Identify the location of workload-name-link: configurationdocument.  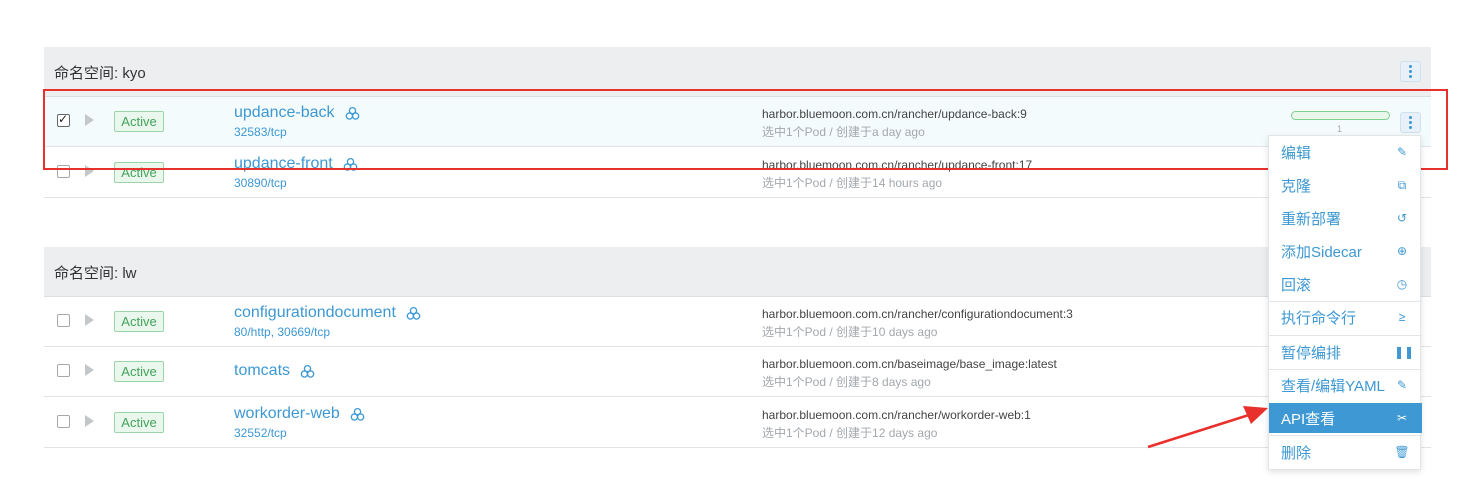
(315, 313).